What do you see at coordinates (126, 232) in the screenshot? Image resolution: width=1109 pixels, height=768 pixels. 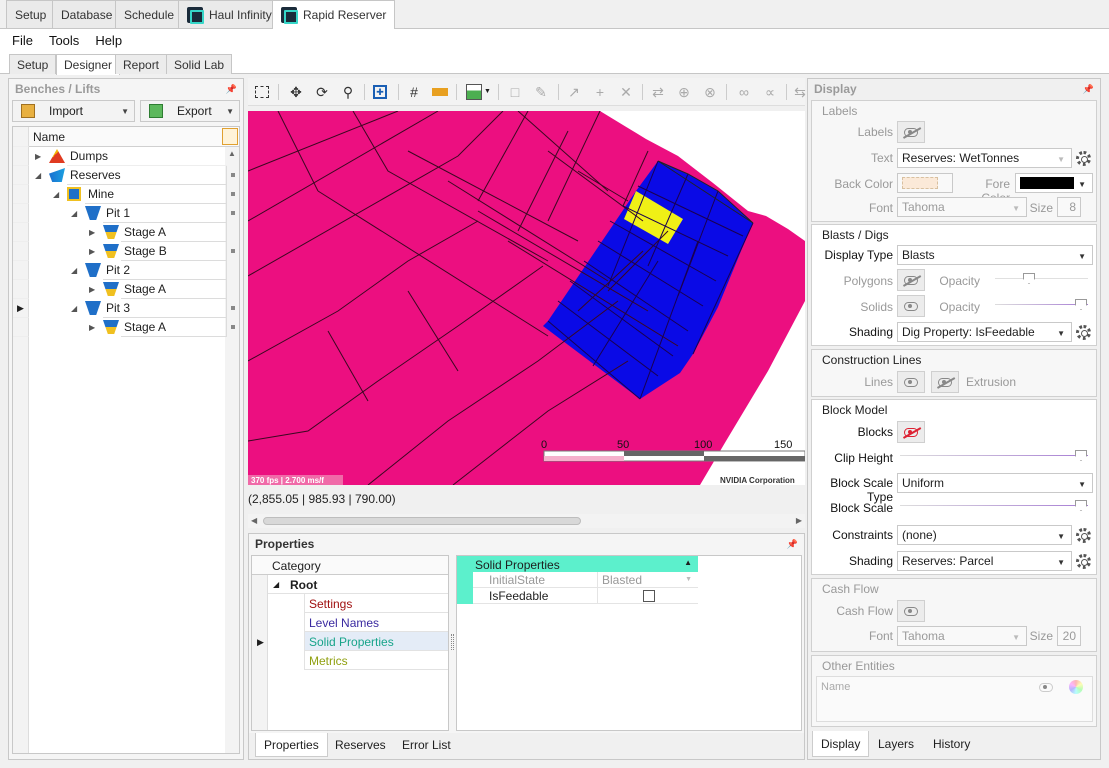 I see `tree-row-pit1-stage-a: ▶ Stage A` at bounding box center [126, 232].